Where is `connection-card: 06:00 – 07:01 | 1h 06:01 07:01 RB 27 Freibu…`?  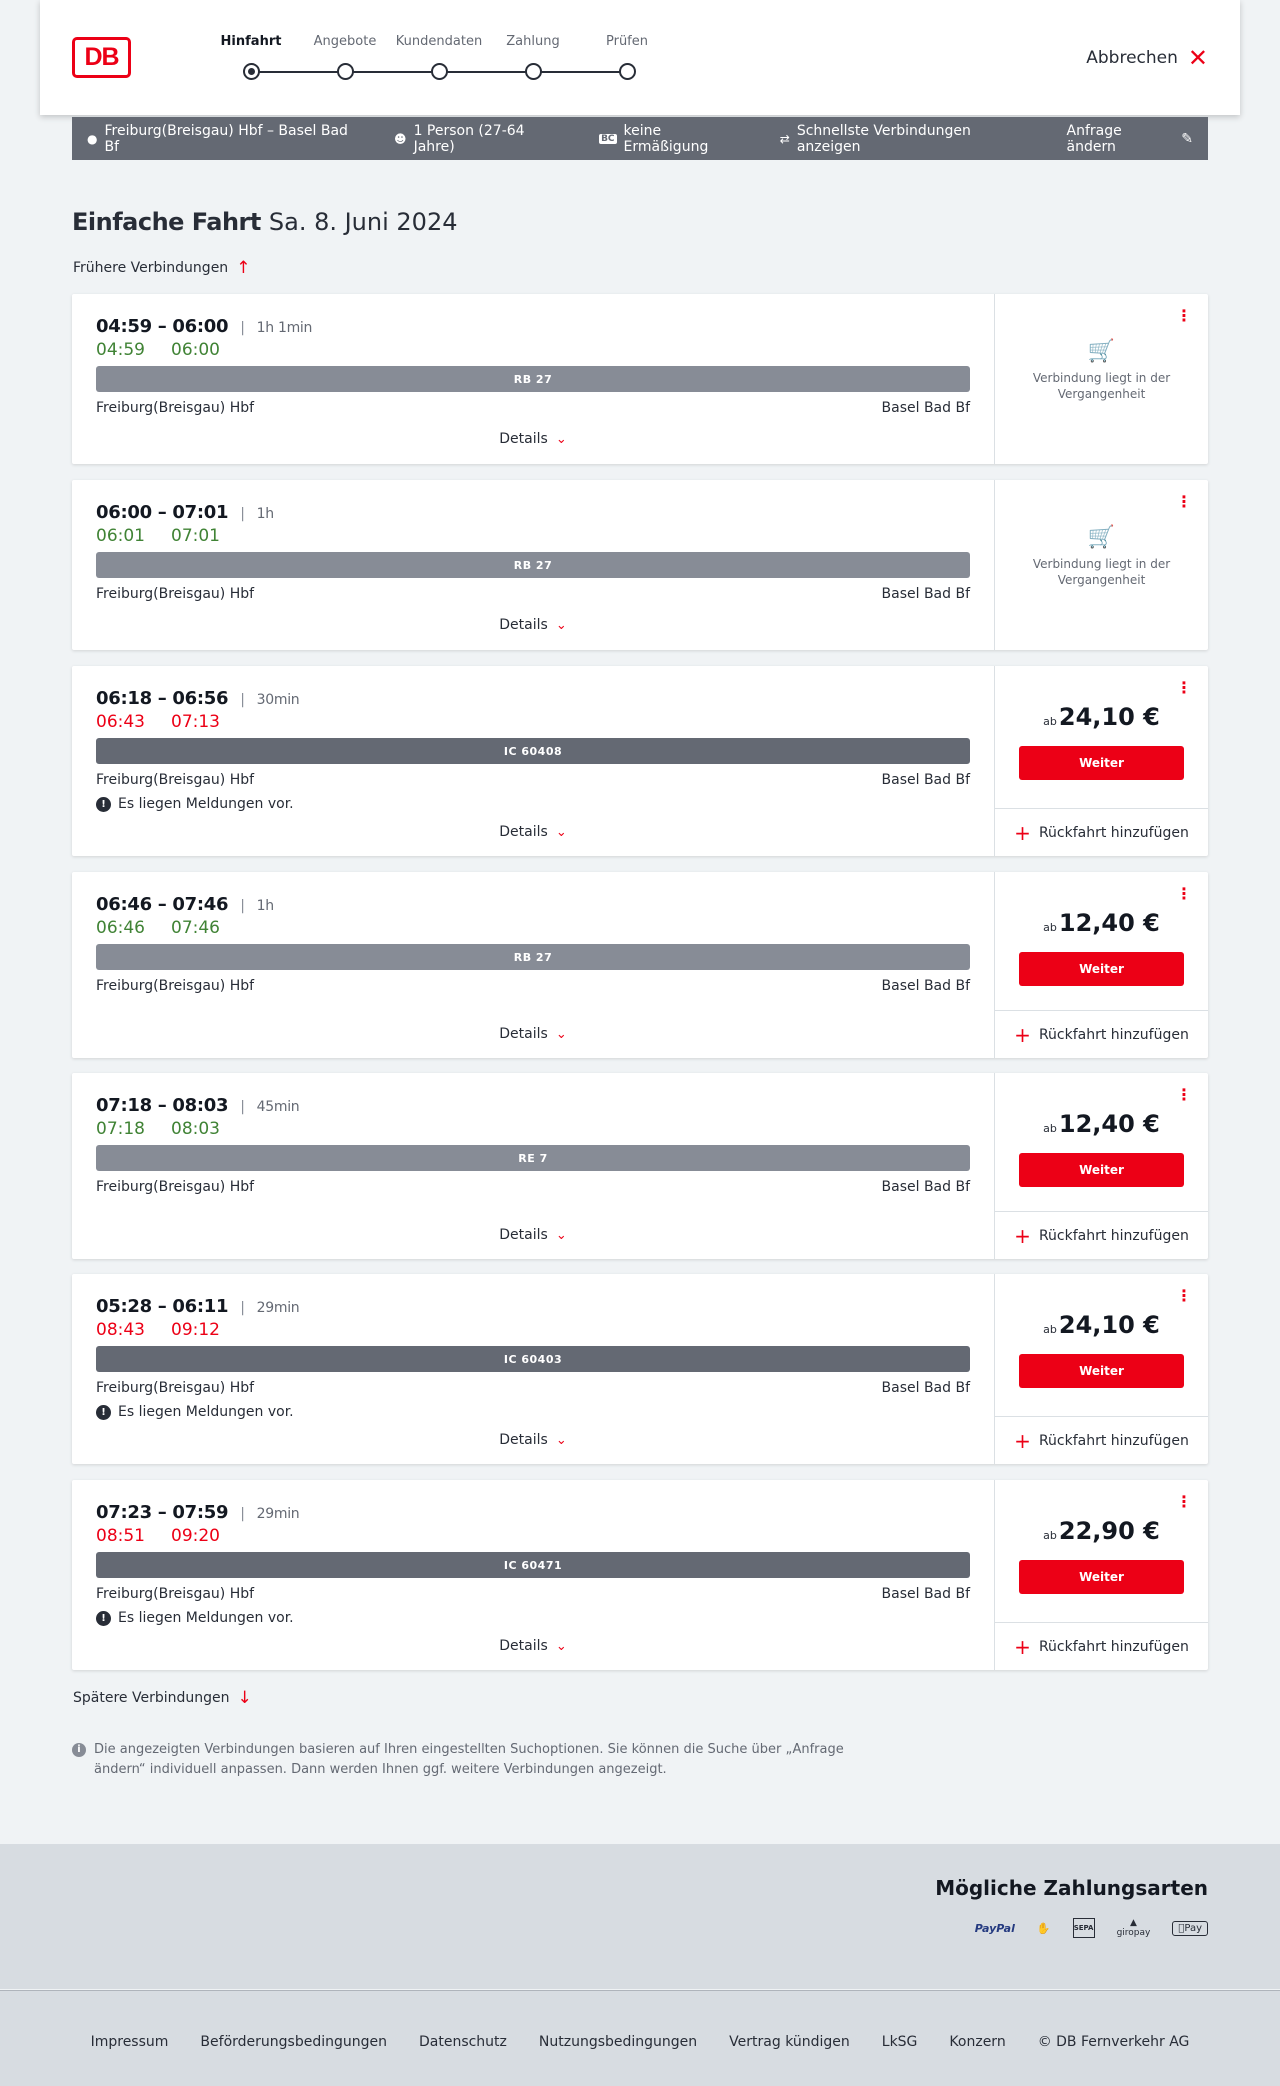
connection-card: 06:00 – 07:01 | 1h 06:01 07:01 RB 27 Freibu… is located at coordinates (640, 565).